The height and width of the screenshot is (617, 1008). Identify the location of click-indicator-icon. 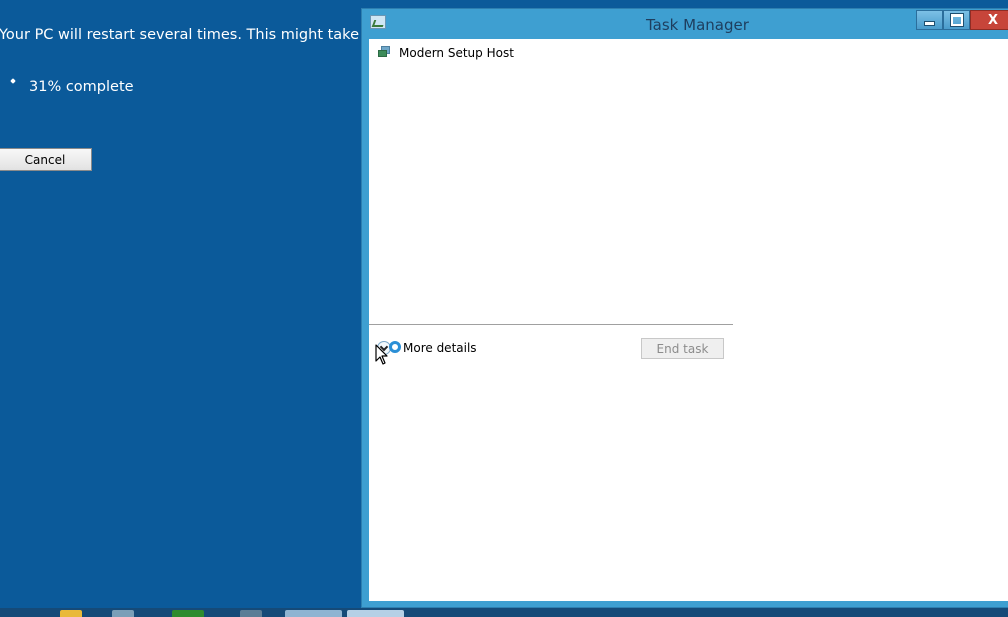
(395, 347).